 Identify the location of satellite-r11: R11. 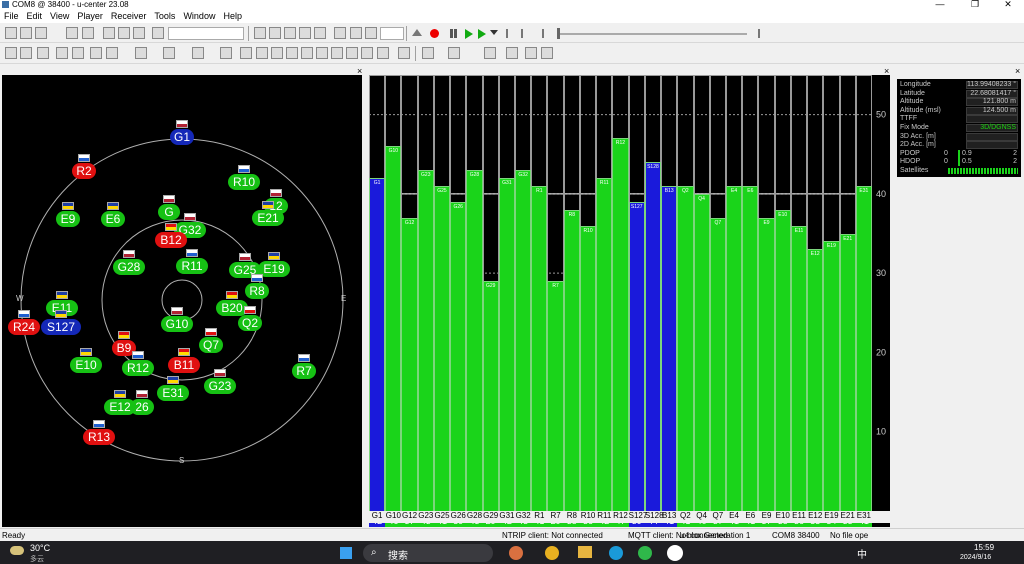
(192, 261).